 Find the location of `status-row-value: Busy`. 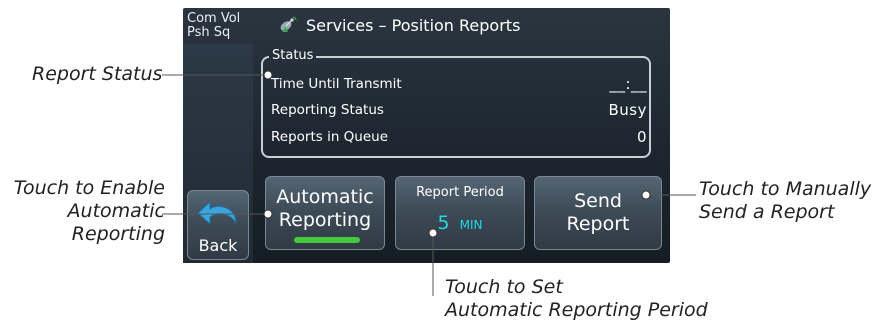

status-row-value: Busy is located at coordinates (627, 110).